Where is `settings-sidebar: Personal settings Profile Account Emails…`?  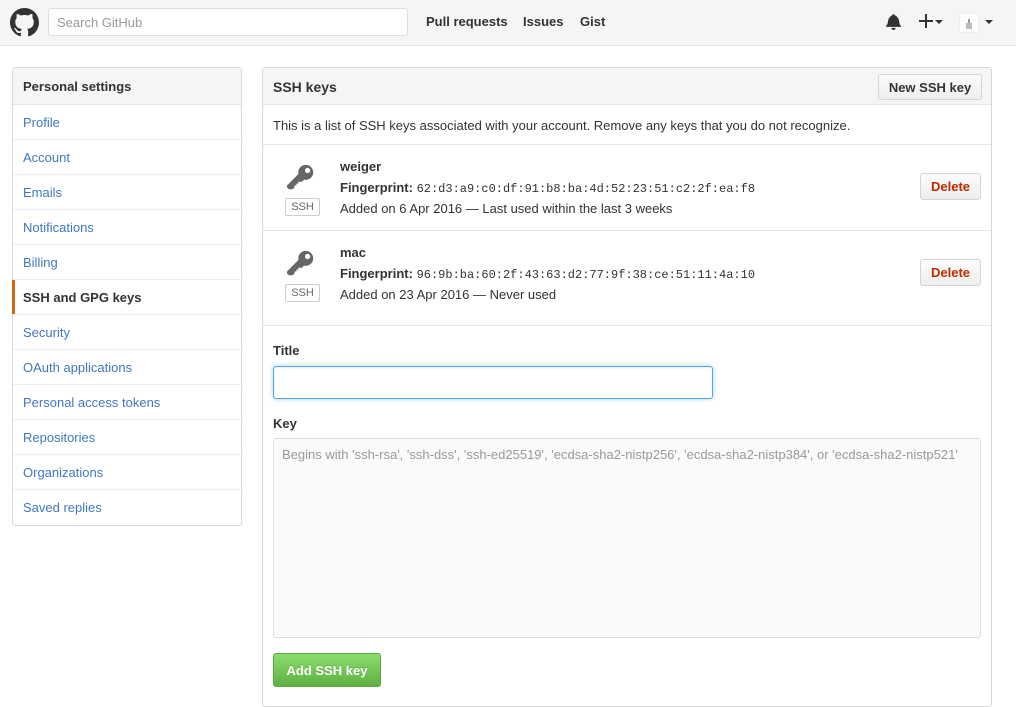 settings-sidebar: Personal settings Profile Account Emails… is located at coordinates (127, 296).